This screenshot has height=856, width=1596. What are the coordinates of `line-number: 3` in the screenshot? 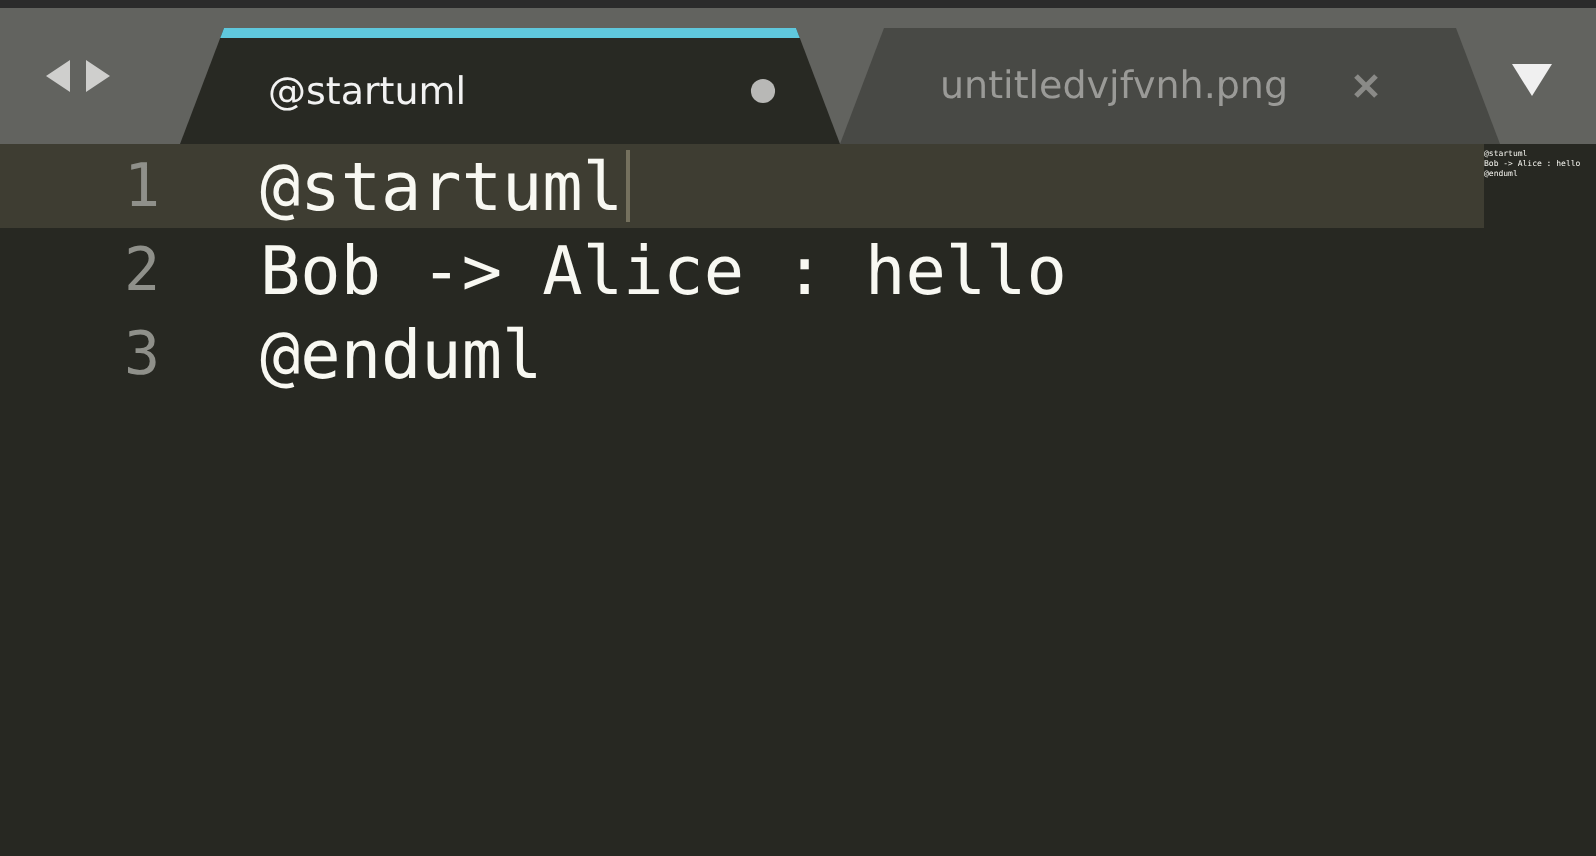 It's located at (140, 354).